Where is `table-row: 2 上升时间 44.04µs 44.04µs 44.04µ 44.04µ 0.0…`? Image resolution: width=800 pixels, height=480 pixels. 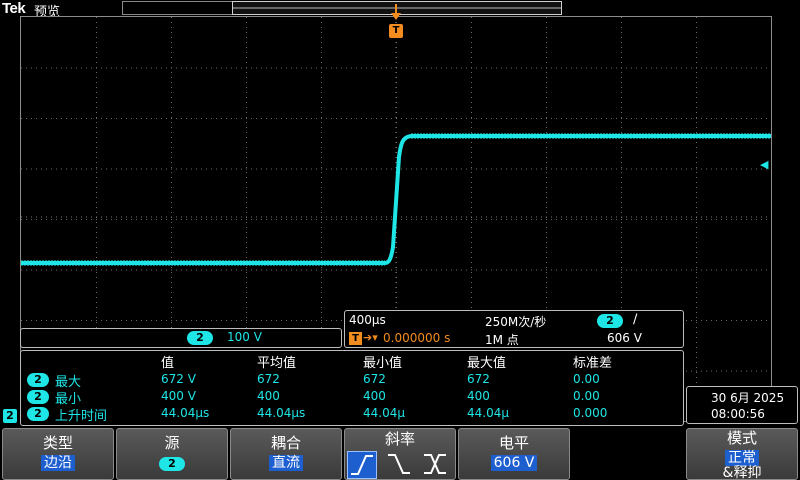
table-row: 2 上升时间 44.04µs 44.04µs 44.04µ 44.04µ 0.0… is located at coordinates (352, 414).